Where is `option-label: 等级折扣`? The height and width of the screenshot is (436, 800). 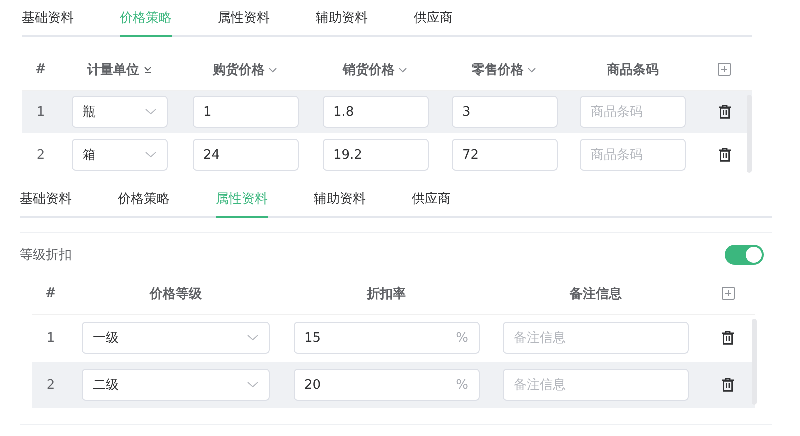 option-label: 等级折扣 is located at coordinates (46, 255).